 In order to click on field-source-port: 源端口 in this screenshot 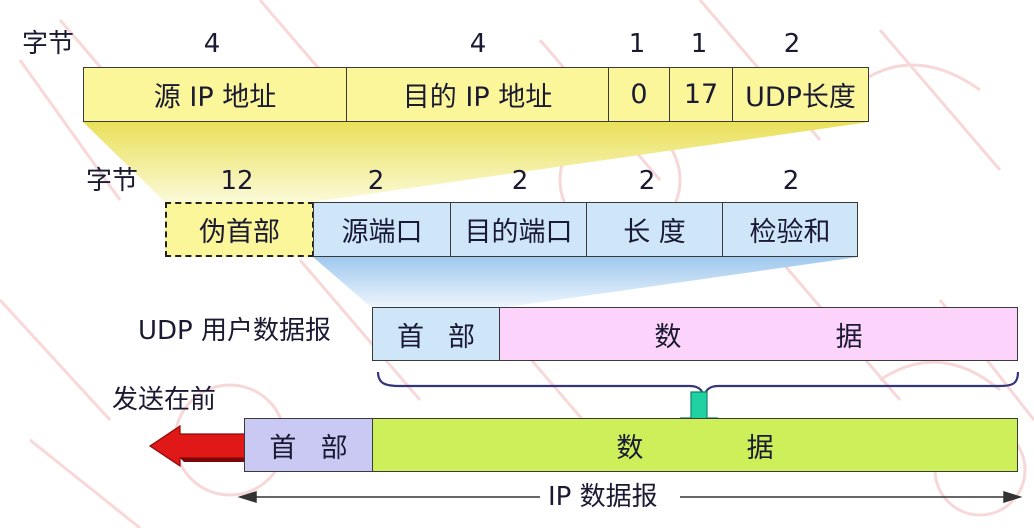, I will do `click(382, 229)`.